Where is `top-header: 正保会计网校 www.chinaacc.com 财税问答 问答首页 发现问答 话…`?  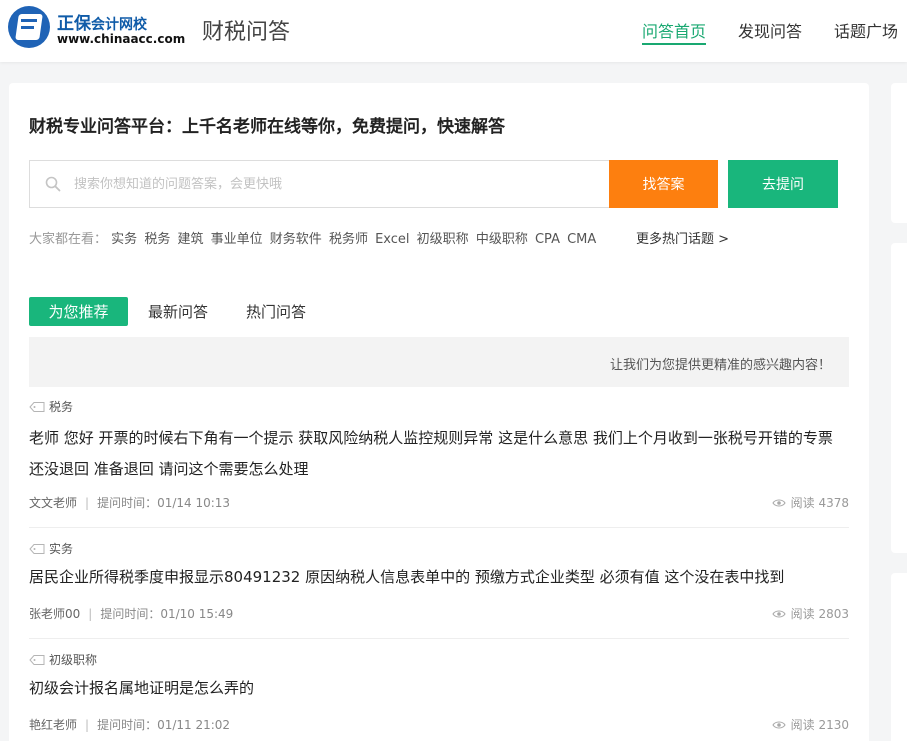
top-header: 正保会计网校 www.chinaacc.com 财税问答 问答首页 发现问答 话… is located at coordinates (453, 31).